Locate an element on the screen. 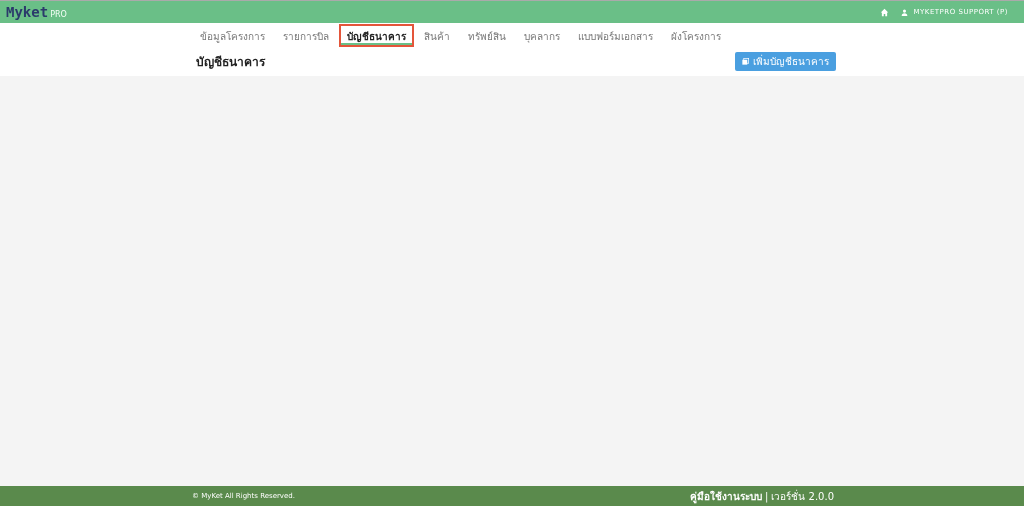 This screenshot has width=1024, height=506. nav-tab: บุคลากร is located at coordinates (542, 35).